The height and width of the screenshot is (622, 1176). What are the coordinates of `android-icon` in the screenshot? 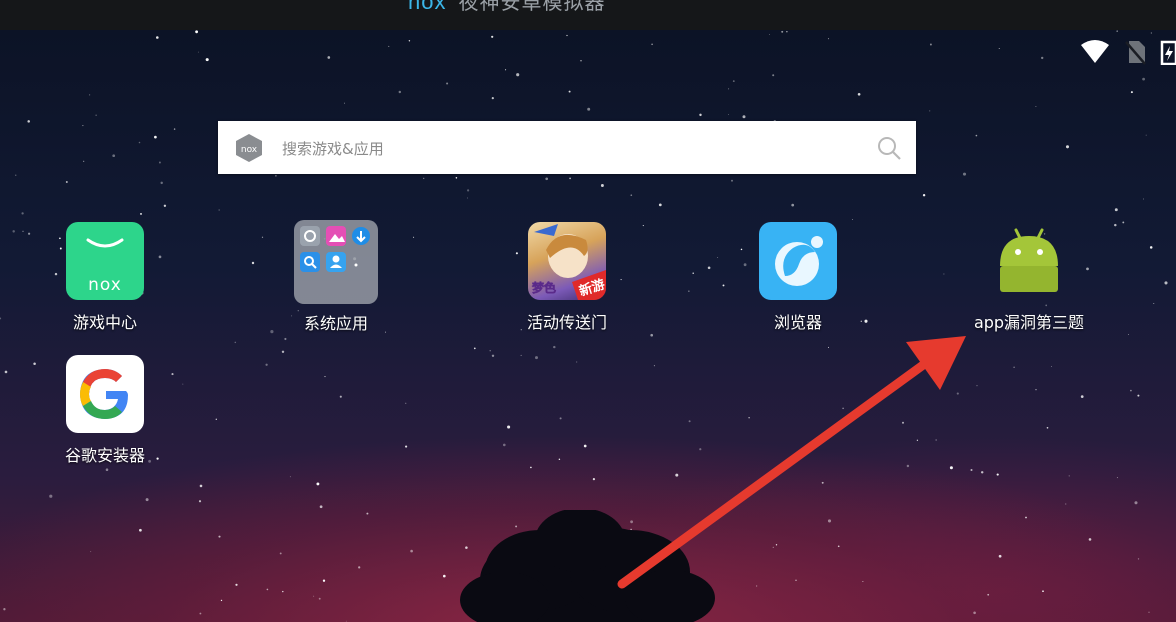 It's located at (1029, 261).